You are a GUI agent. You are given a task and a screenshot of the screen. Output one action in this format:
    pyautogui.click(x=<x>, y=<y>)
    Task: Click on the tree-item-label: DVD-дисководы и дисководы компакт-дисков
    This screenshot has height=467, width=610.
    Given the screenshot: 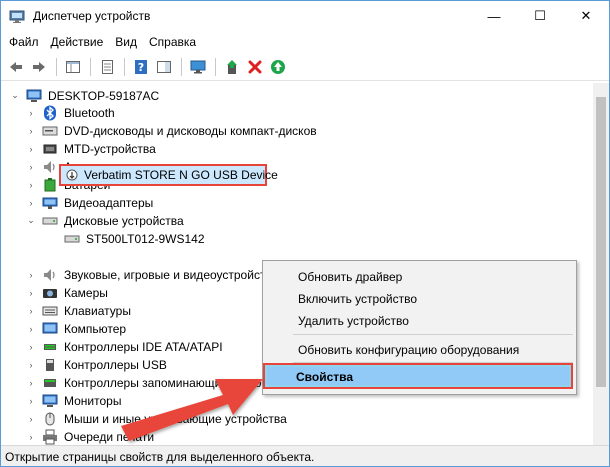 What is the action you would take?
    pyautogui.click(x=190, y=130)
    